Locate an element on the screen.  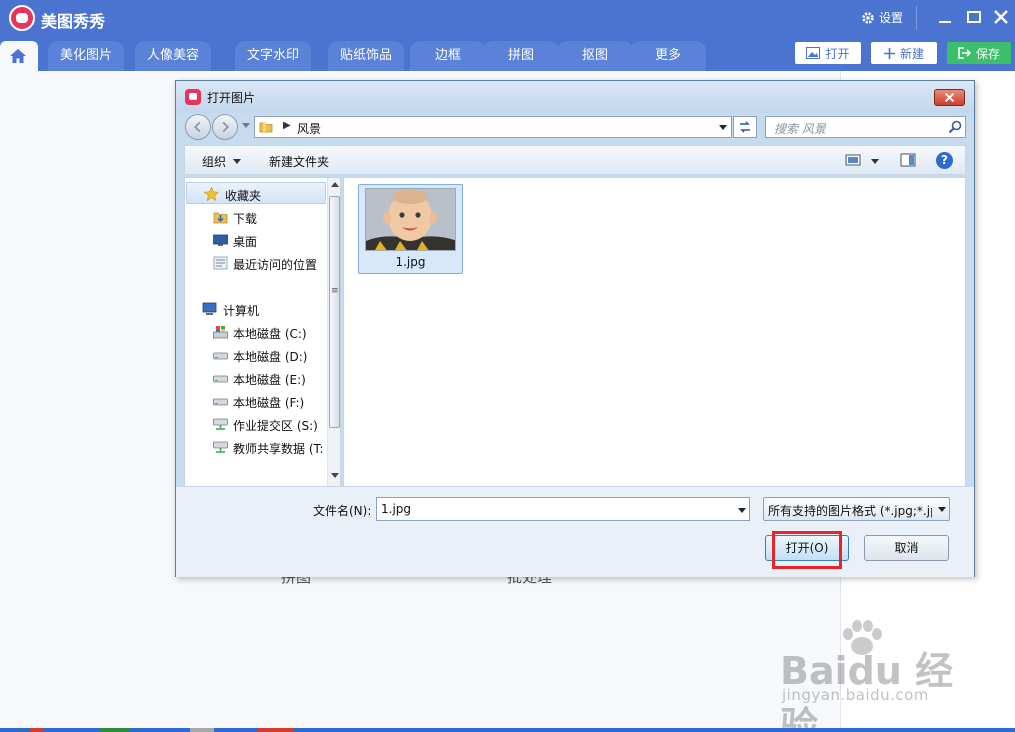
help-icon: ? is located at coordinates (944, 160).